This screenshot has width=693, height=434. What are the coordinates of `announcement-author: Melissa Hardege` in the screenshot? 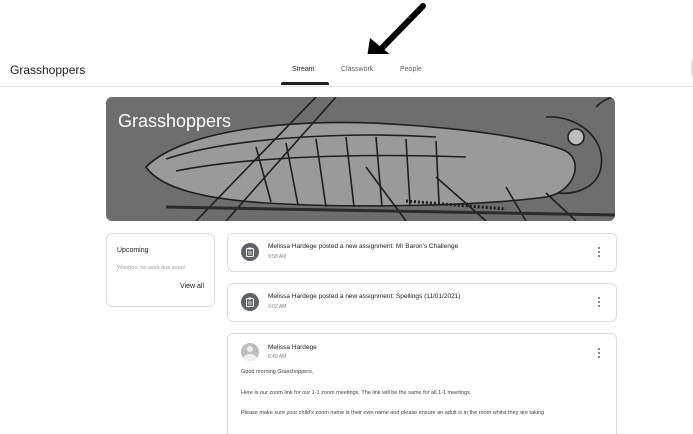 It's located at (292, 347).